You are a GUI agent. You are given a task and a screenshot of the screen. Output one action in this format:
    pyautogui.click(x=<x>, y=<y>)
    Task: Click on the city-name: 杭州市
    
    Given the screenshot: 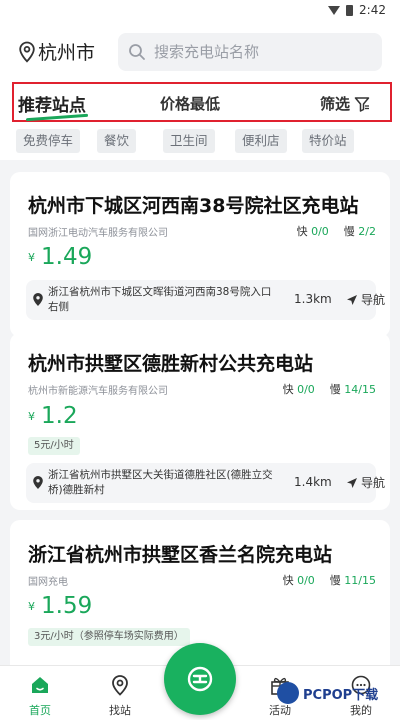 What is the action you would take?
    pyautogui.click(x=67, y=53)
    